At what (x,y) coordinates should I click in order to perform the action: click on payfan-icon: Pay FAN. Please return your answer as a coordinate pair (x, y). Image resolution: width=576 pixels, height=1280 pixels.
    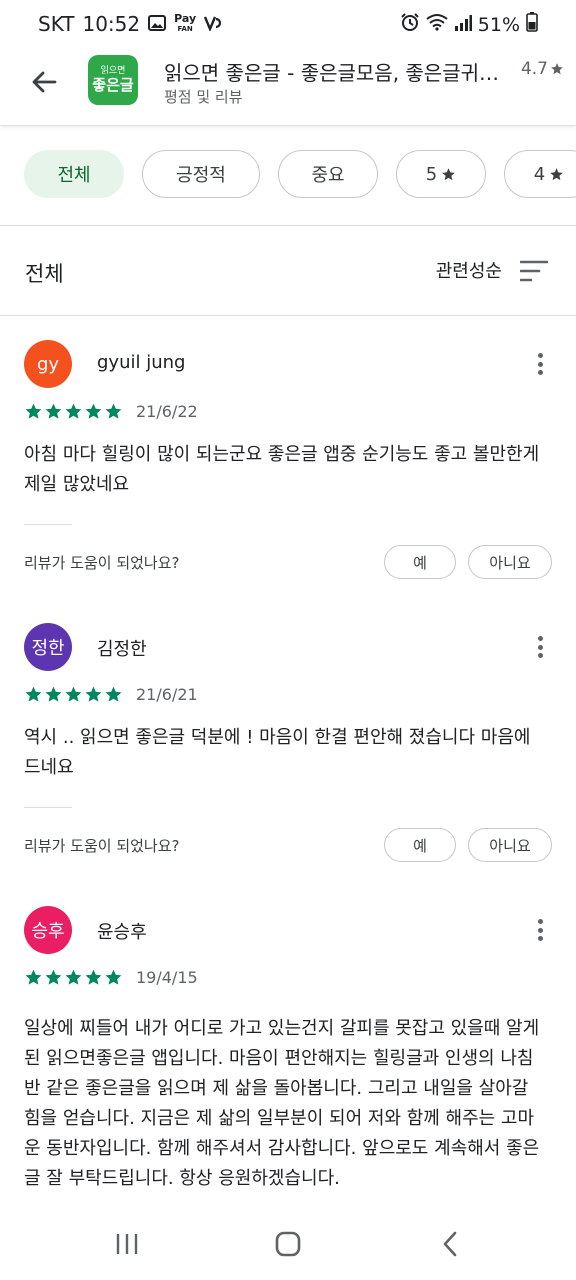
    Looking at the image, I should click on (185, 22).